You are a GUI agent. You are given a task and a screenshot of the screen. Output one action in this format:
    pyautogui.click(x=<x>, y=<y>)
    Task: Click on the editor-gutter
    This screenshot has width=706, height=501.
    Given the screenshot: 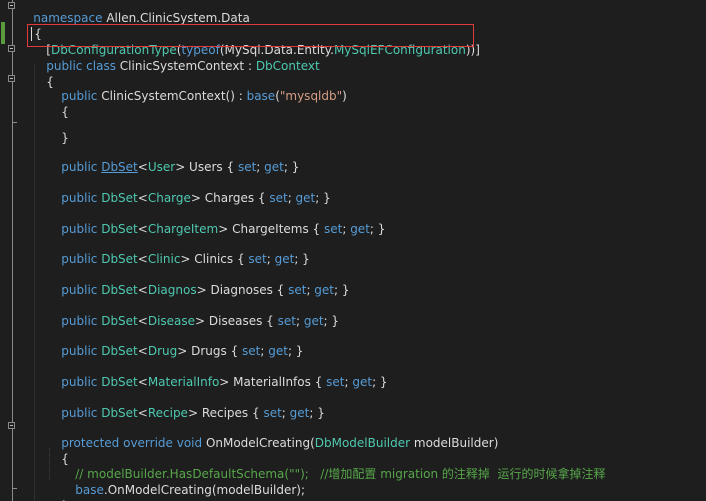 What is the action you would take?
    pyautogui.click(x=11, y=250)
    